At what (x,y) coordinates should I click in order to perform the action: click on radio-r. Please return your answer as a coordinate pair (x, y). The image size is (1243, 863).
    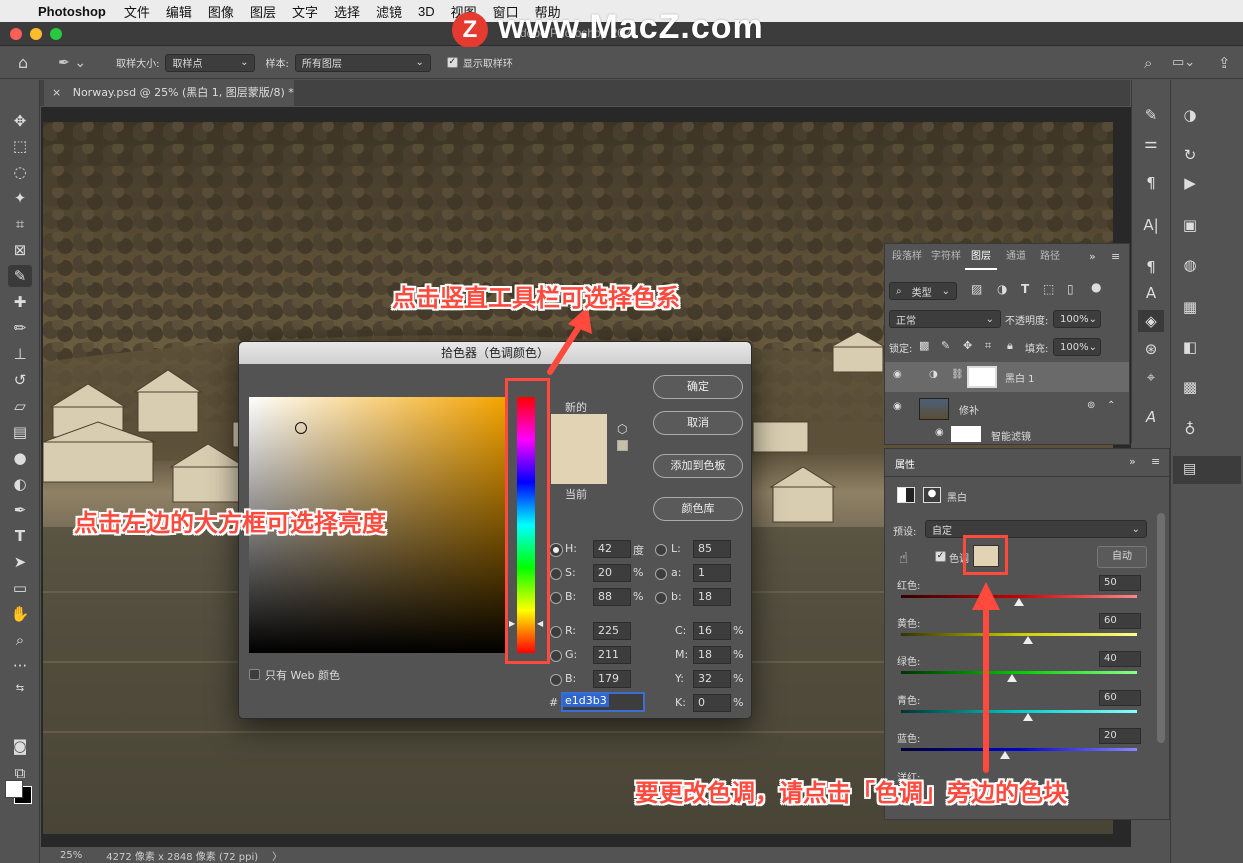
    Looking at the image, I should click on (556, 632).